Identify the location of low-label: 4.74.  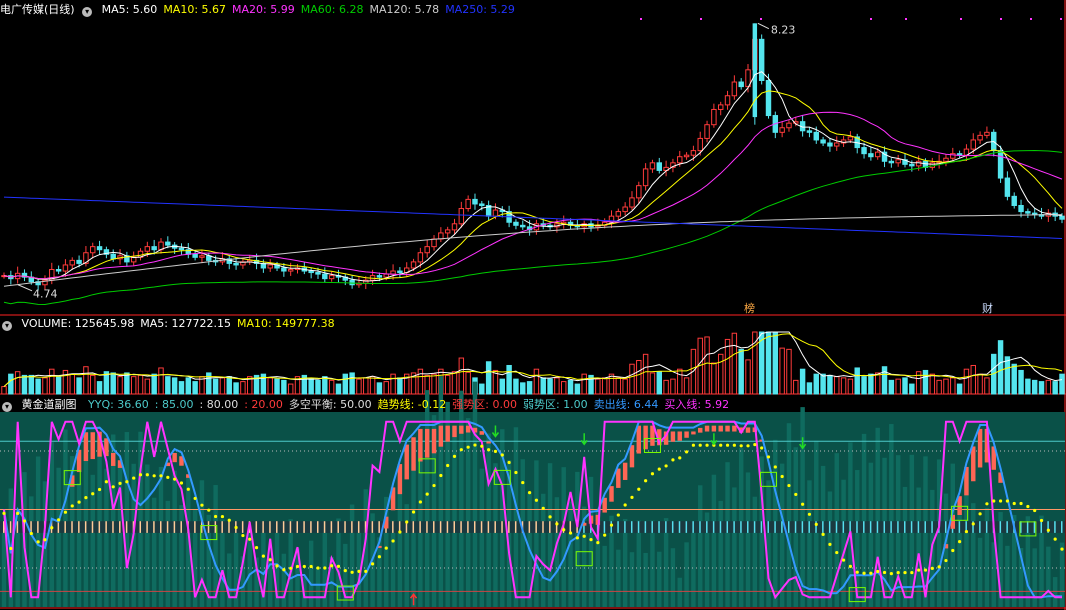
(45, 293).